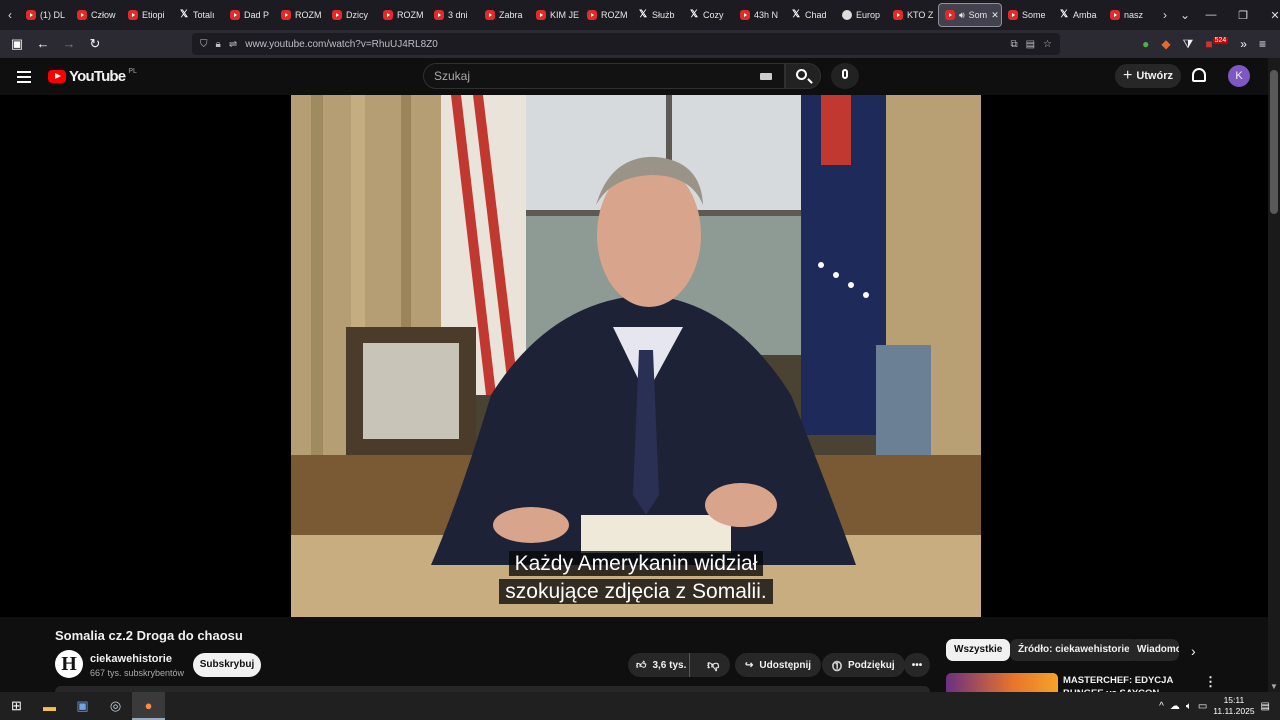 The width and height of the screenshot is (1280, 720). Describe the element at coordinates (995, 15) in the screenshot. I see `close-tab-icon: ✕` at that location.